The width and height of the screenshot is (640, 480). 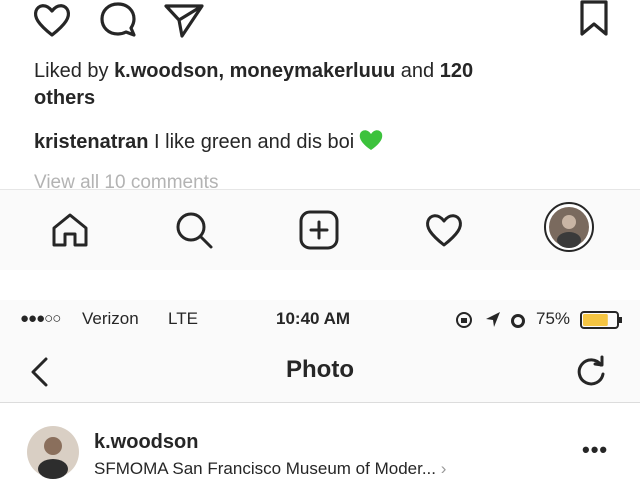 What do you see at coordinates (53, 452) in the screenshot?
I see `avatar` at bounding box center [53, 452].